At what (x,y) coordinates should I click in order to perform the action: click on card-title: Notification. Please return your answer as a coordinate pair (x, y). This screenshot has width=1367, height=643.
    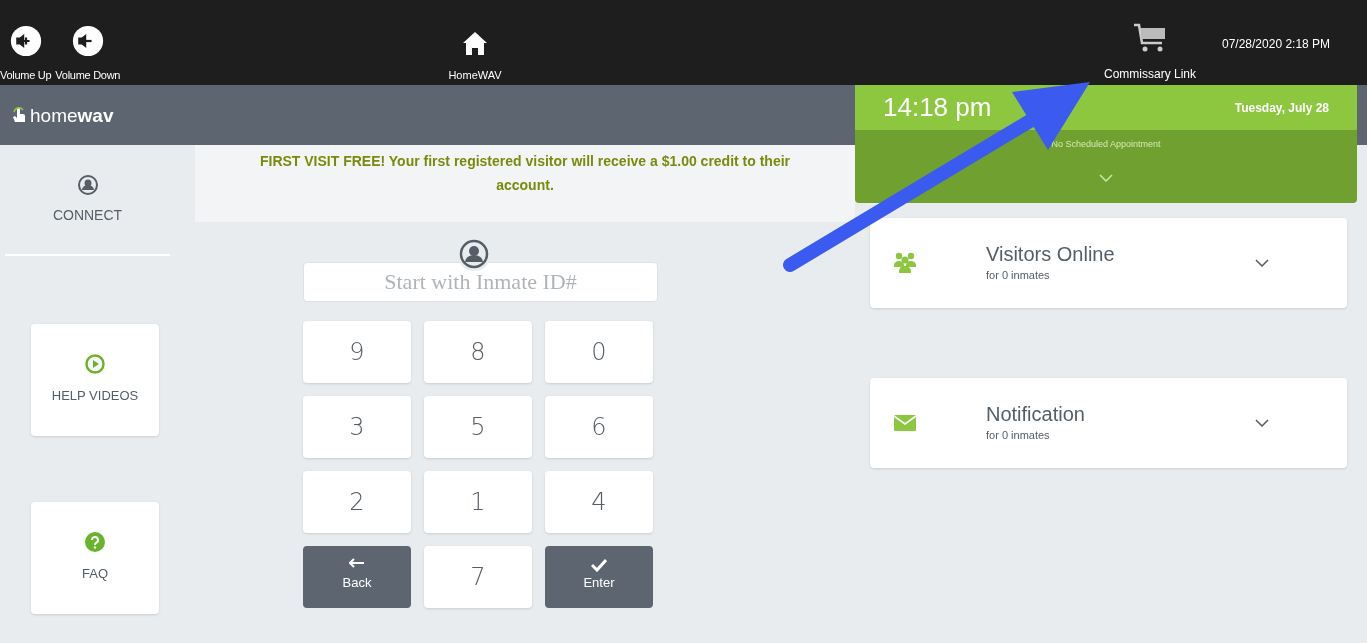
    Looking at the image, I should click on (1036, 415).